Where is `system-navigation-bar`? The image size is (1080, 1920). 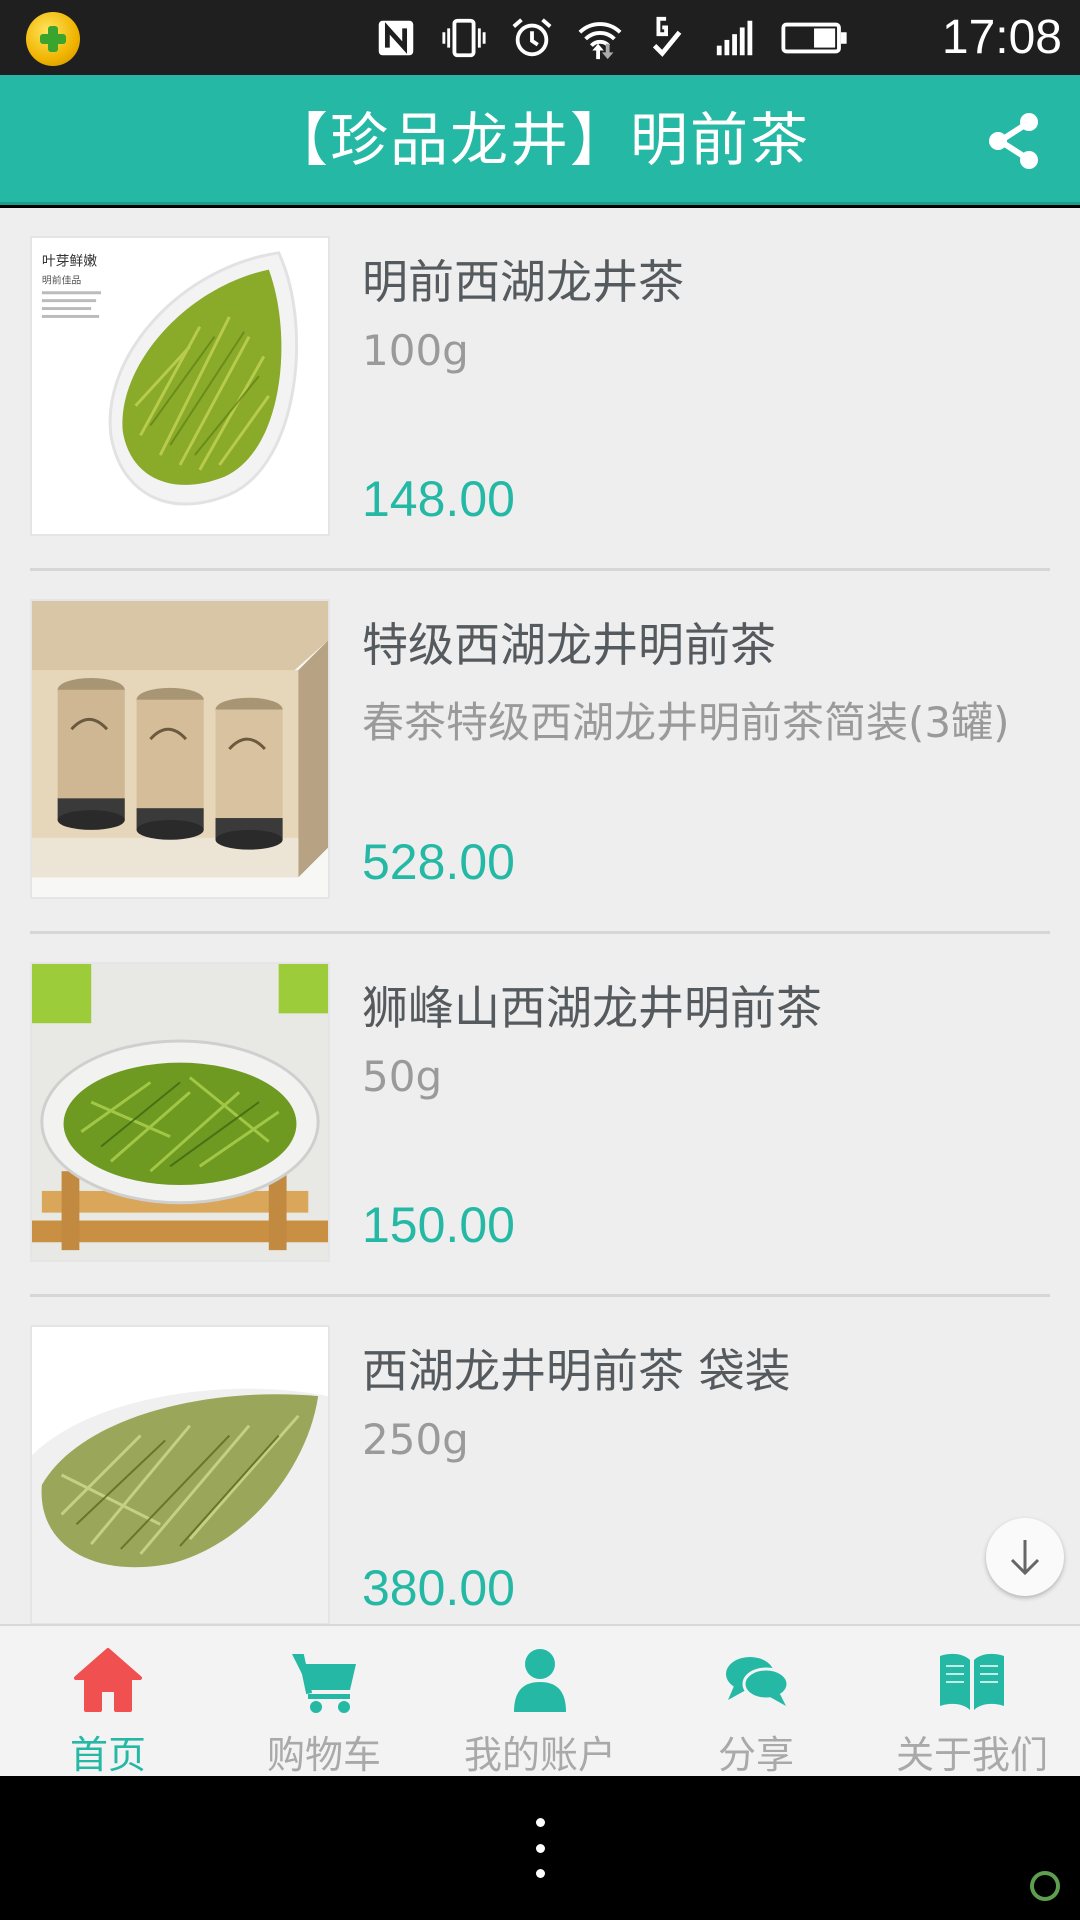 system-navigation-bar is located at coordinates (540, 1848).